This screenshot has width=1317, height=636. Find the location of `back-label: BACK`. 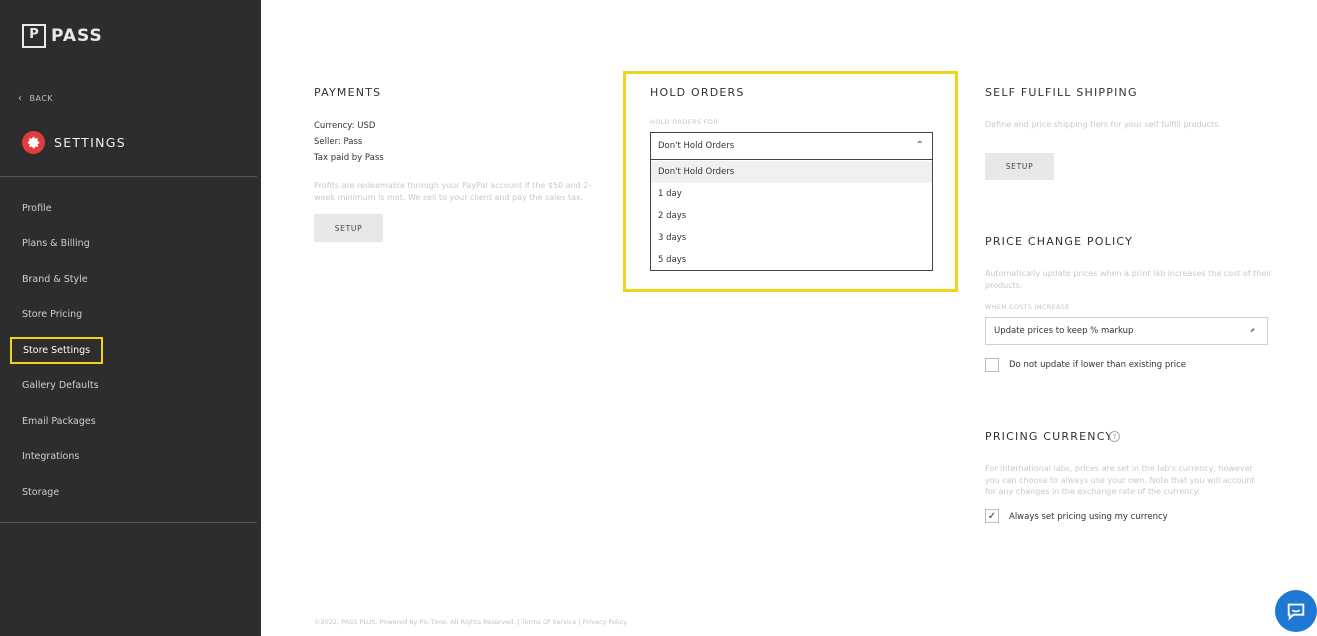

back-label: BACK is located at coordinates (41, 98).